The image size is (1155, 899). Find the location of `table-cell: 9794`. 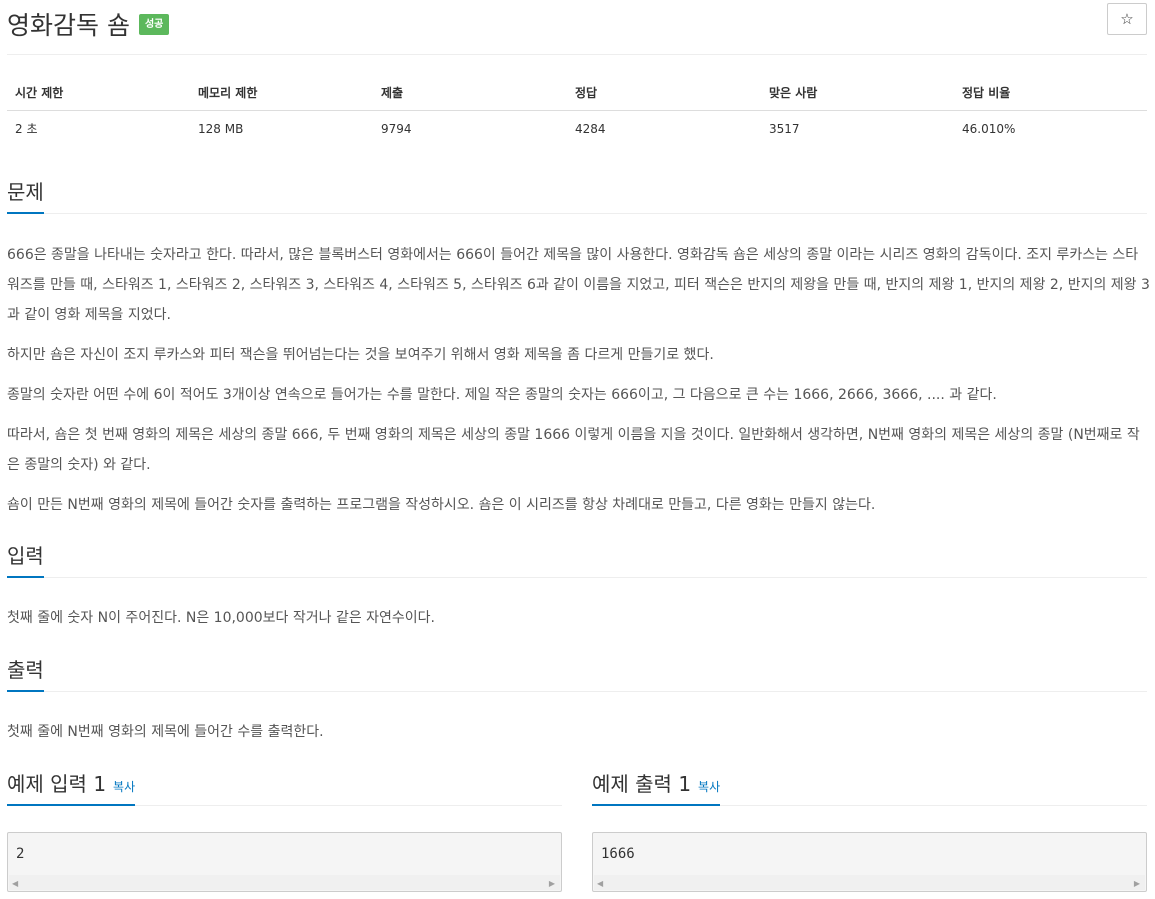

table-cell: 9794 is located at coordinates (396, 128).